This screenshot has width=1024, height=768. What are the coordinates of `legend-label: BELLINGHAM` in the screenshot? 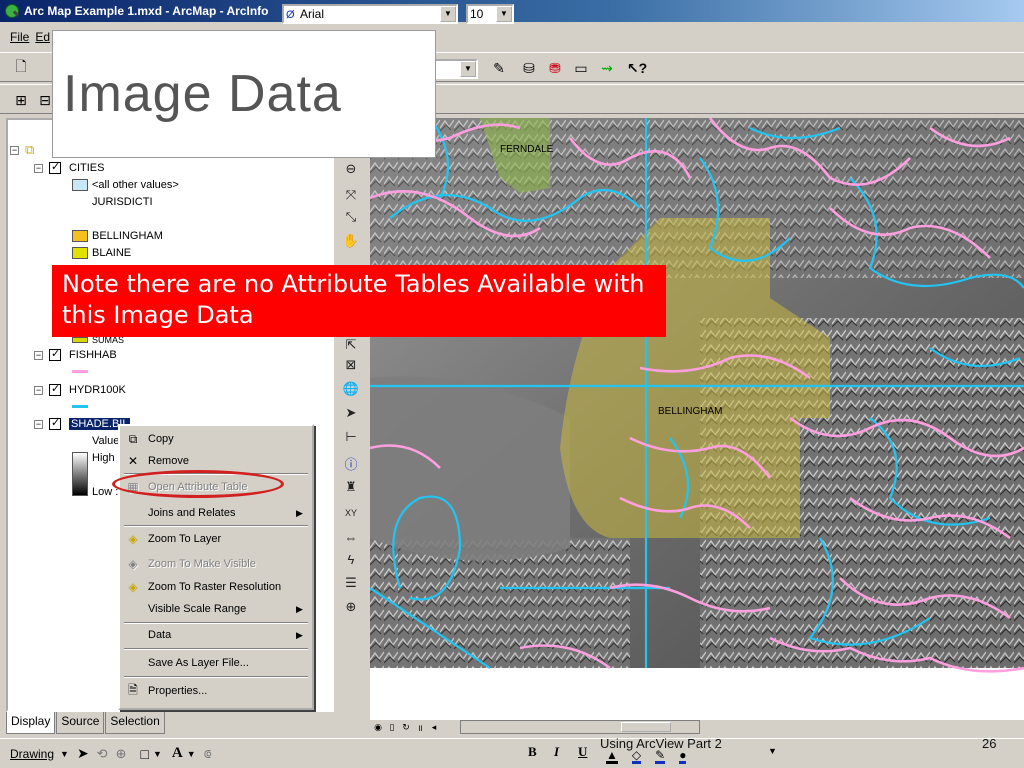 It's located at (127, 236).